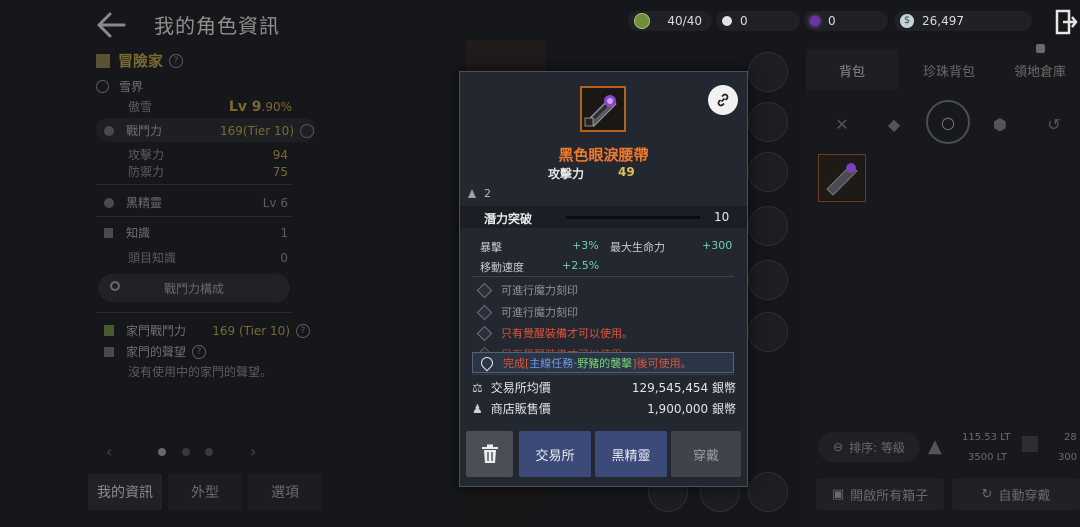  I want to click on owner-count-value: 2, so click(487, 193).